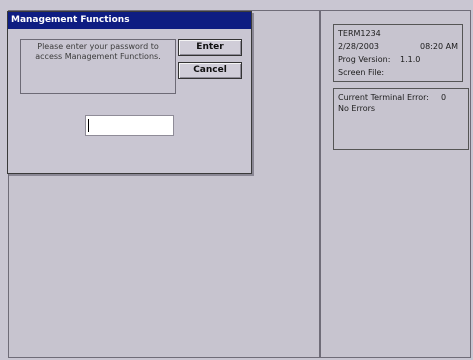 The height and width of the screenshot is (360, 473). I want to click on datetime-row: 2/28/2003 08:20 AM, so click(398, 46).